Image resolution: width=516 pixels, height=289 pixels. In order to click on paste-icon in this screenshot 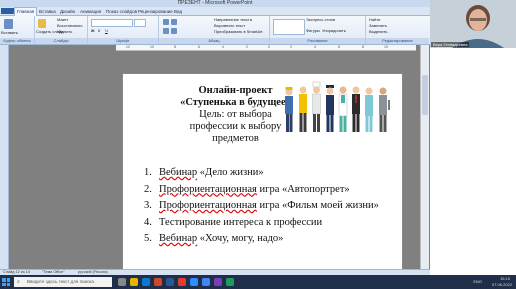, I will do `click(8, 24)`.